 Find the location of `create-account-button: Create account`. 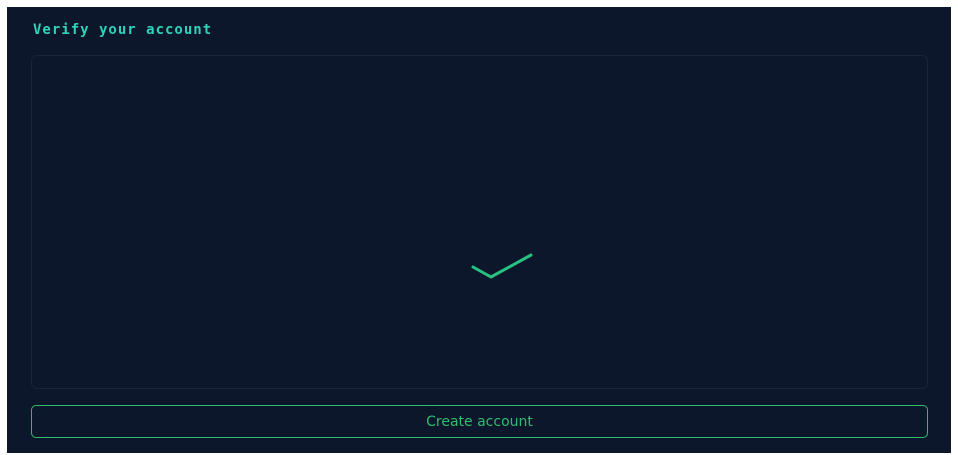

create-account-button: Create account is located at coordinates (479, 421).